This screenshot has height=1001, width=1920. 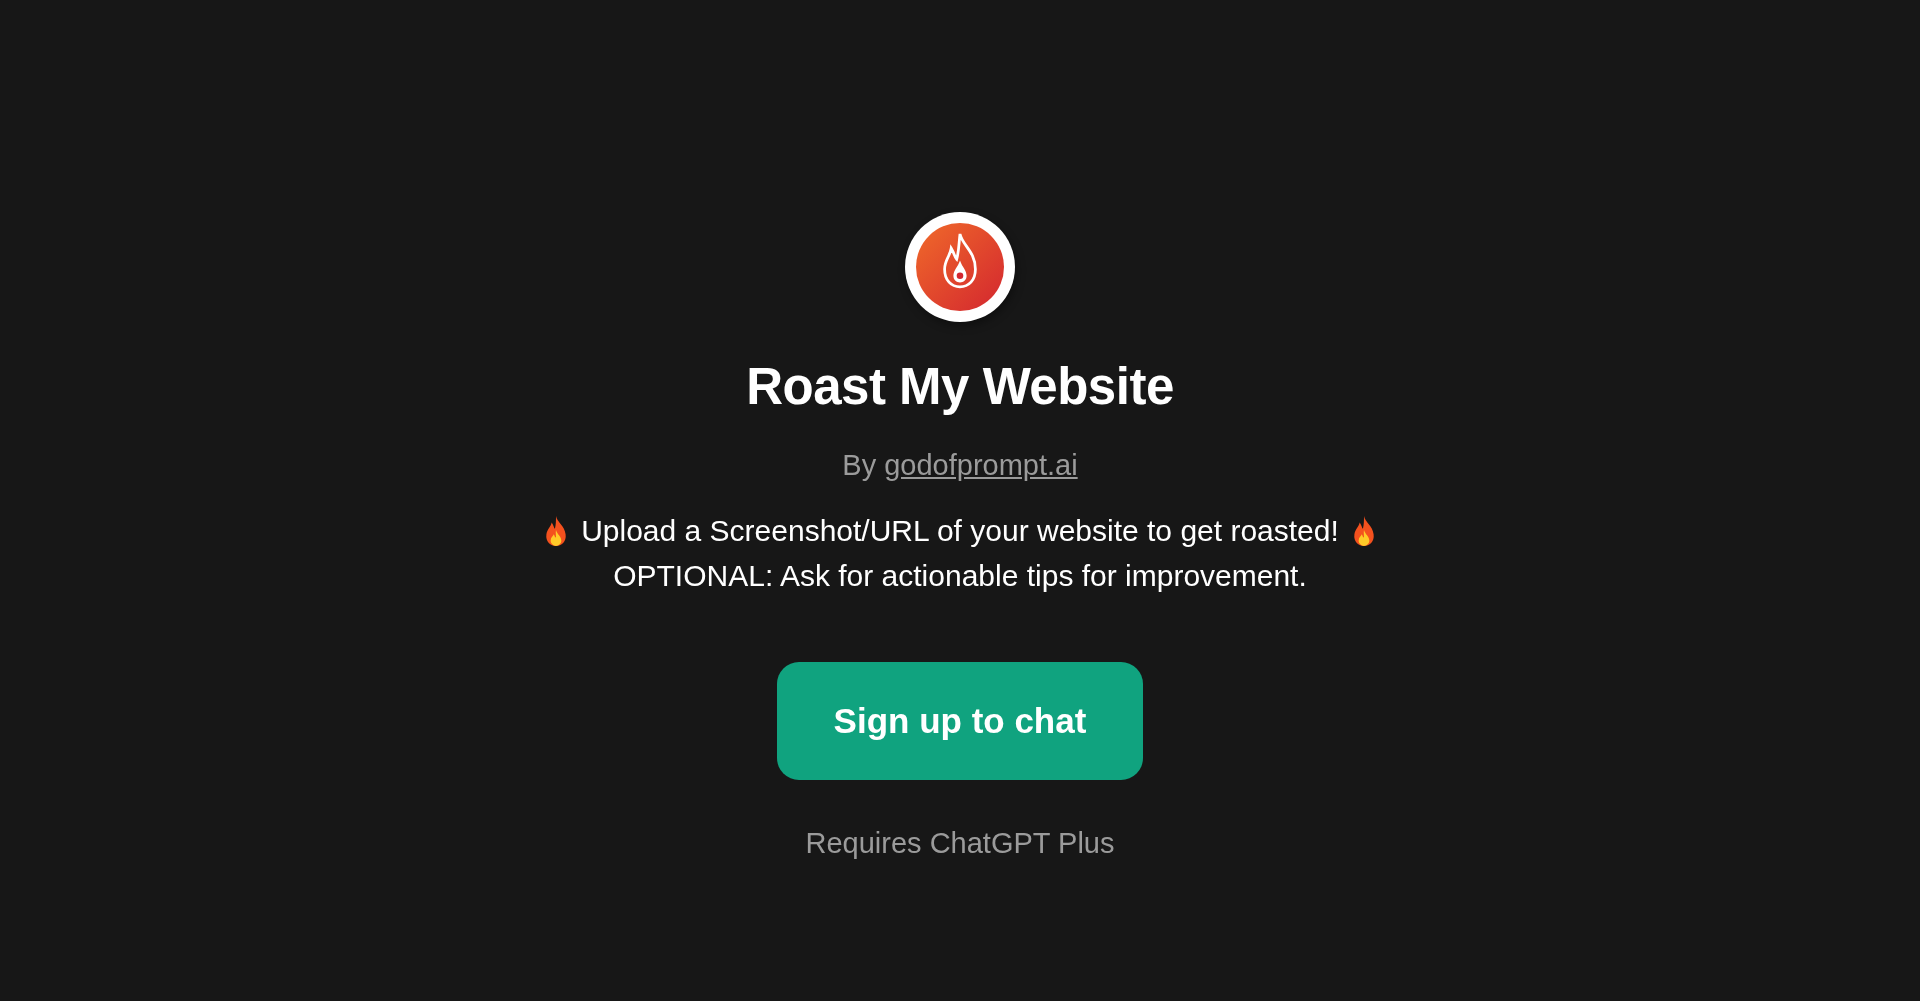 What do you see at coordinates (960, 843) in the screenshot?
I see `requirement-note: Requires ChatGPT Plus` at bounding box center [960, 843].